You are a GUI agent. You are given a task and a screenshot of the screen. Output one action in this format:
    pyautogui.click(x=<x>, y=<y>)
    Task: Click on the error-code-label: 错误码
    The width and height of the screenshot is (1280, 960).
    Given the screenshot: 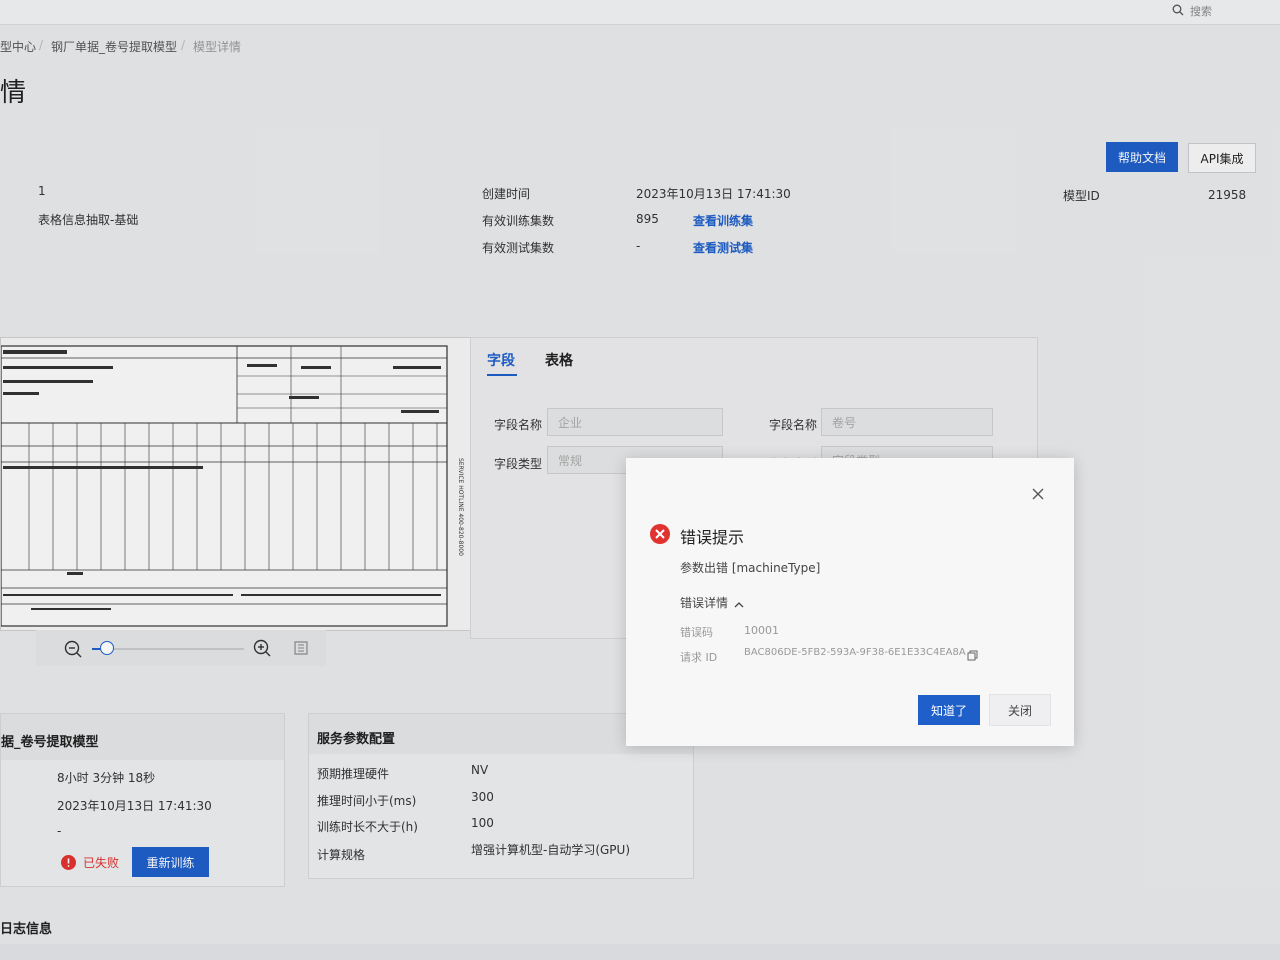 What is the action you would take?
    pyautogui.click(x=696, y=632)
    